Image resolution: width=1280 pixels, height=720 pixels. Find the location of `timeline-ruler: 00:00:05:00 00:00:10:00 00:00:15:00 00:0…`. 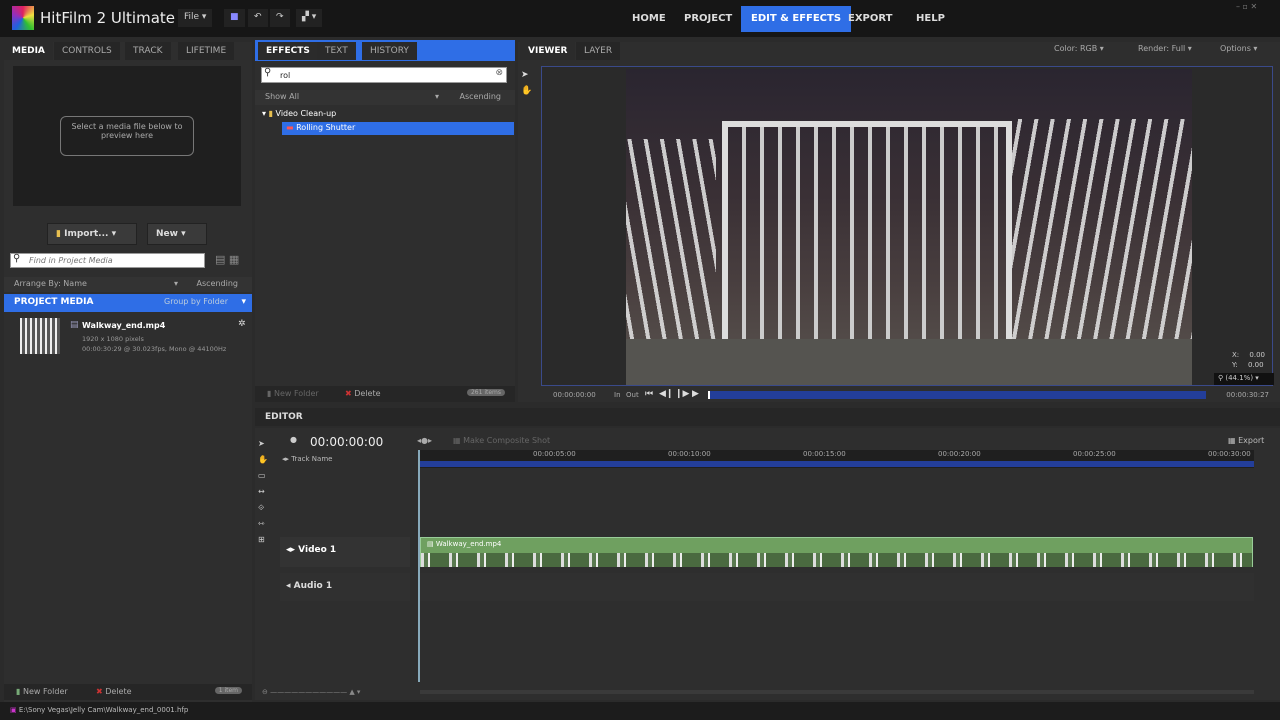

timeline-ruler: 00:00:05:00 00:00:10:00 00:00:15:00 00:0… is located at coordinates (836, 459).